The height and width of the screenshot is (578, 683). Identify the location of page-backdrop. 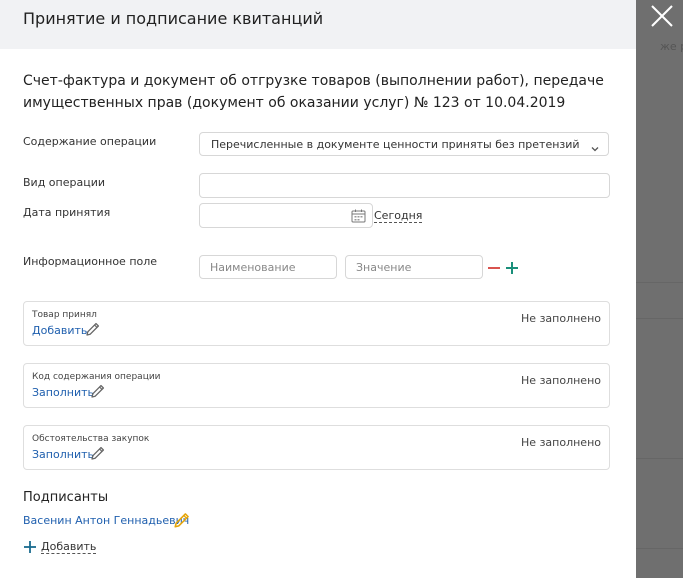
(659, 289).